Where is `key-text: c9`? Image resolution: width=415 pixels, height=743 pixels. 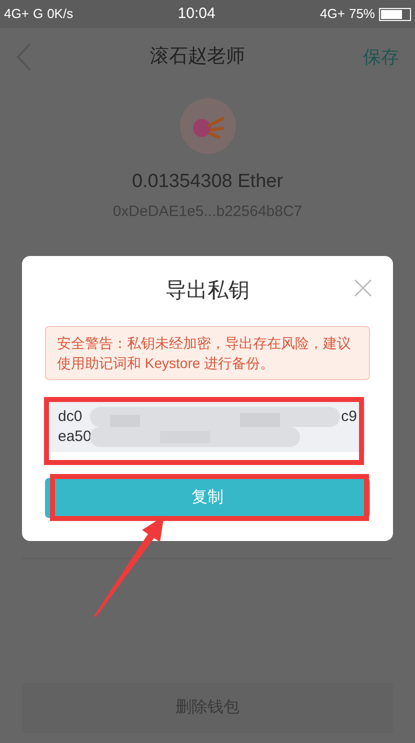 key-text: c9 is located at coordinates (349, 417).